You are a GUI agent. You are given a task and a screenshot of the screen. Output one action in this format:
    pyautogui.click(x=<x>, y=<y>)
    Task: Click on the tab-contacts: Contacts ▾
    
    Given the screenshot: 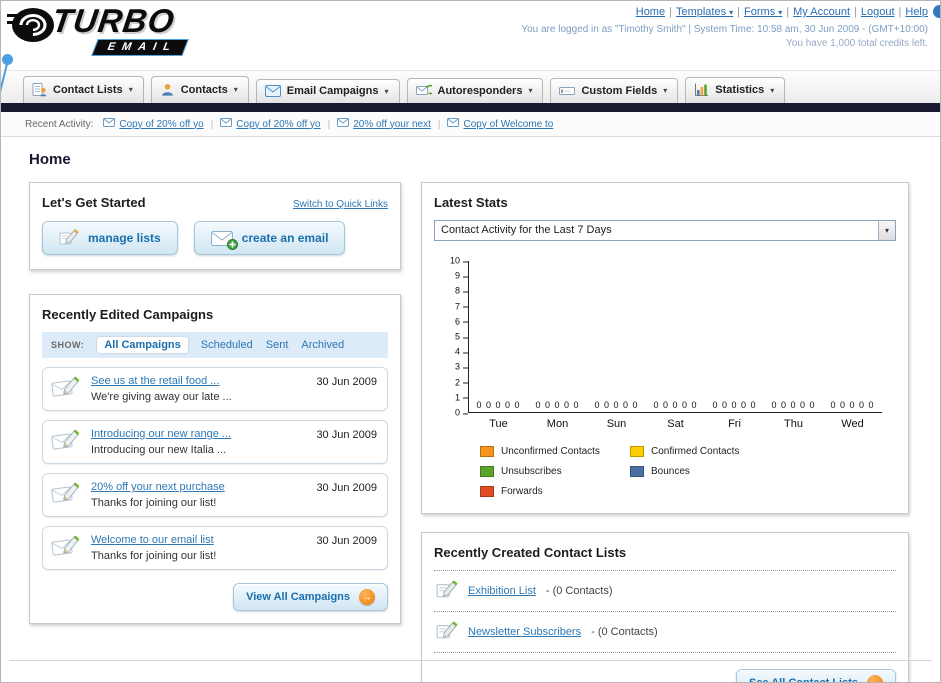 What is the action you would take?
    pyautogui.click(x=199, y=89)
    